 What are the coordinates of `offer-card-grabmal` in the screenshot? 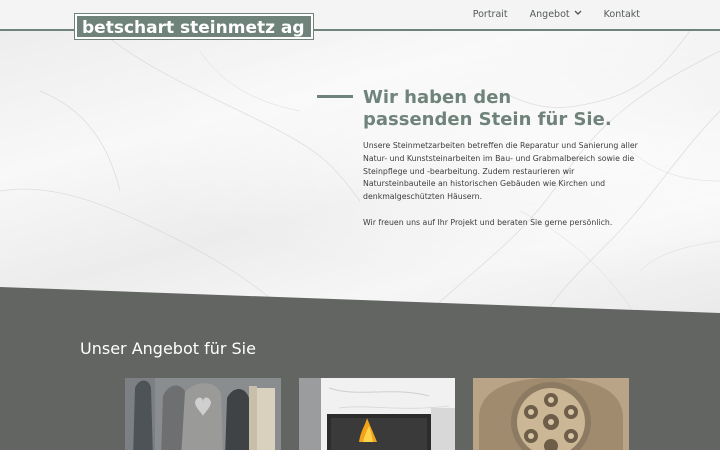 It's located at (203, 414).